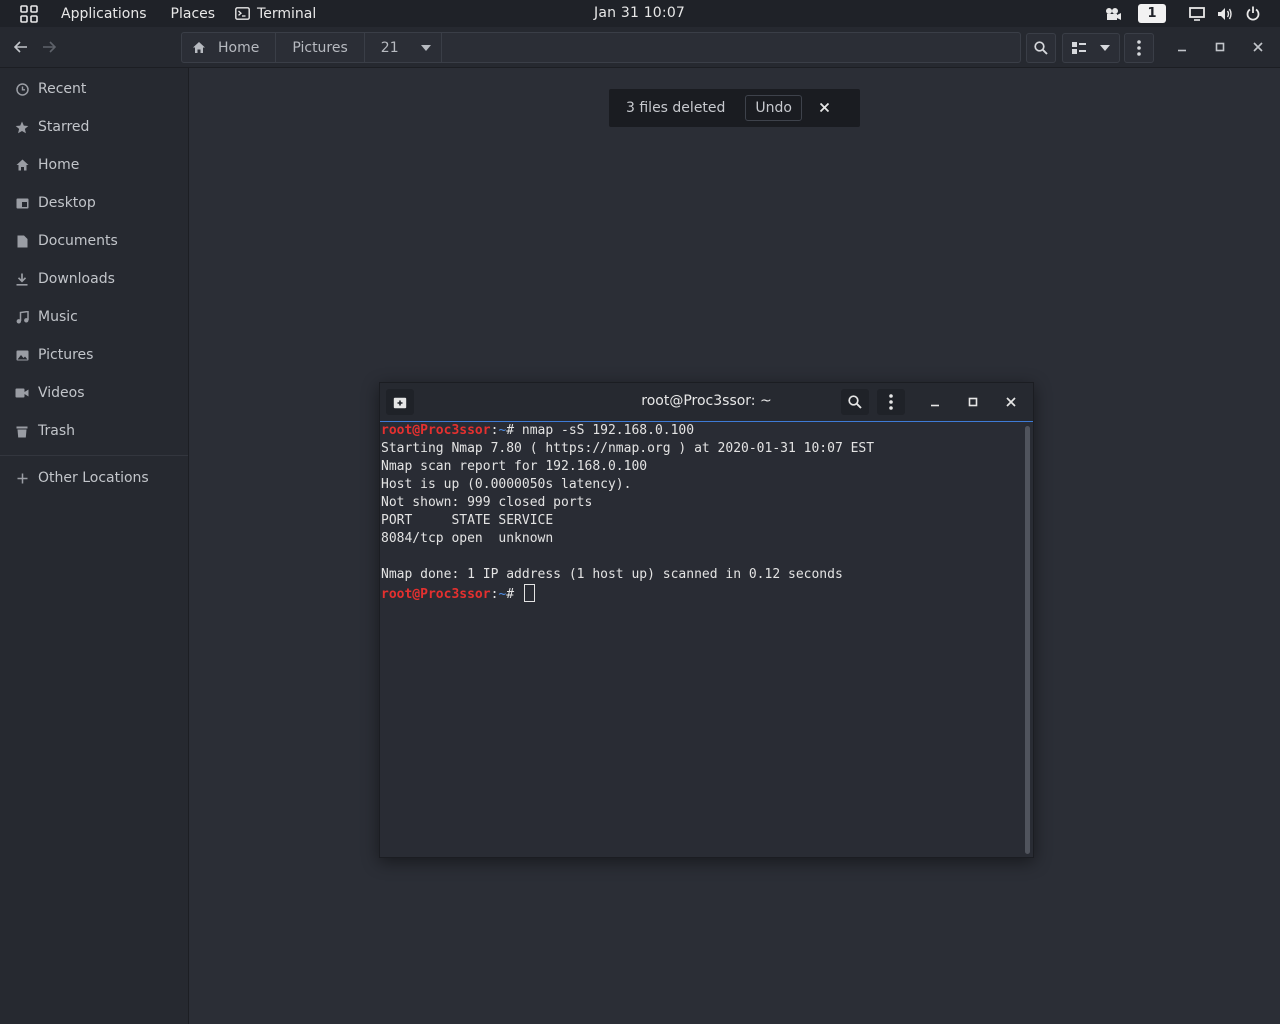  I want to click on sidebar-item-trash: Trash, so click(94, 431).